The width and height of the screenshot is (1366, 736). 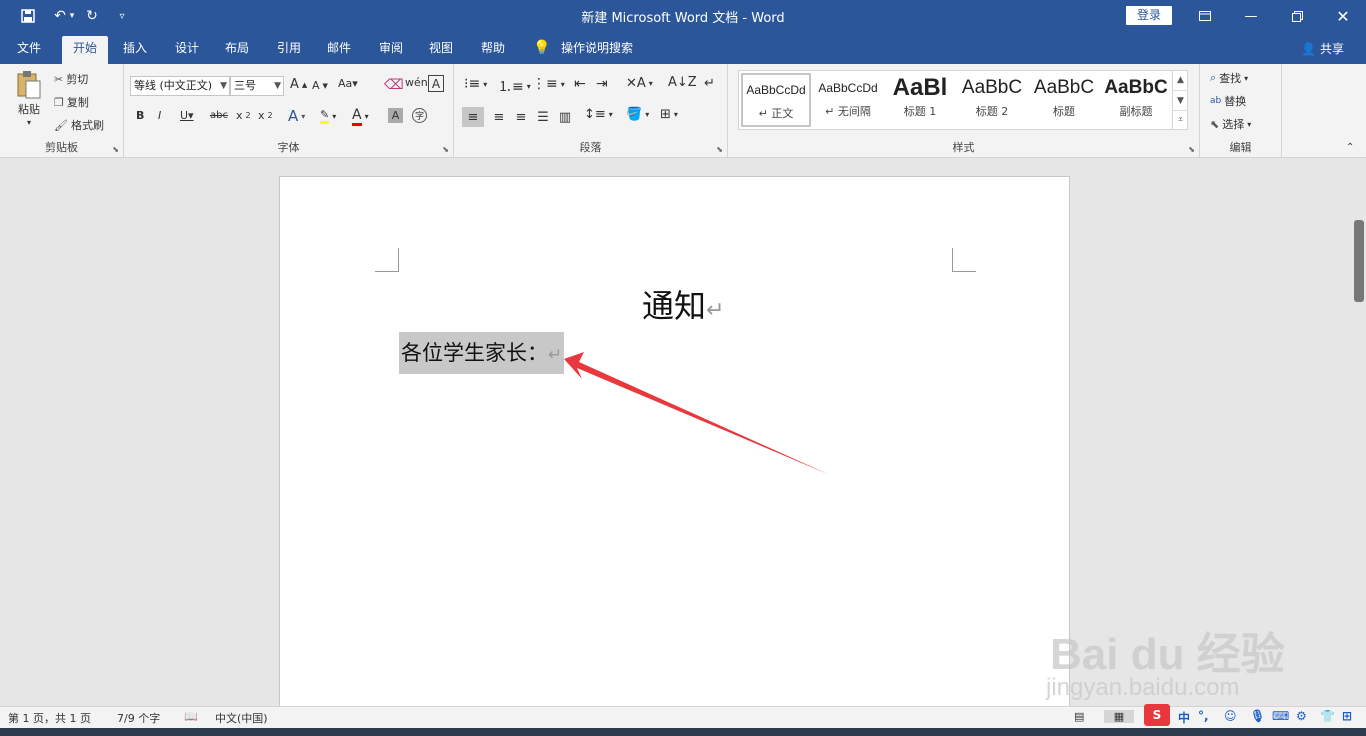 I want to click on baidu-watermark-url: jingyan.baidu.com, so click(x=1143, y=687).